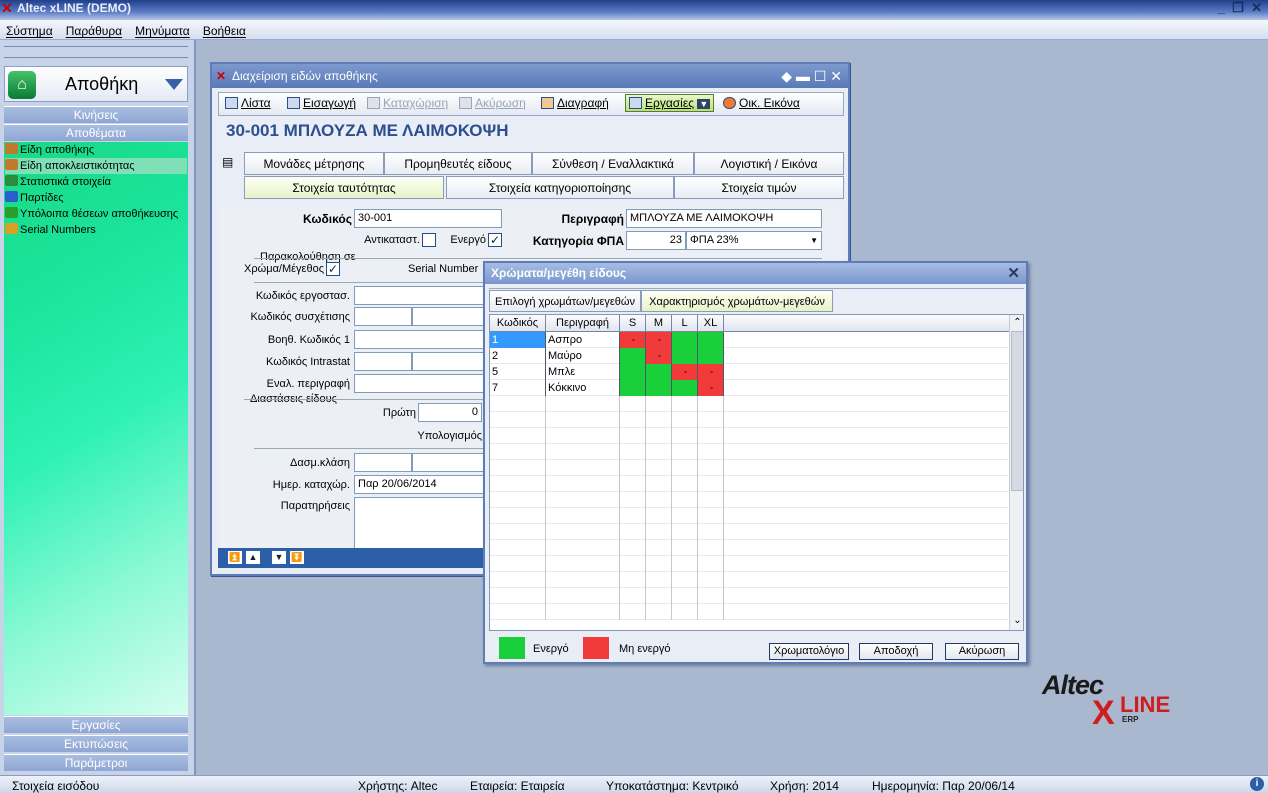  I want to click on sidebar-item-exclusive-items: Είδη αποκλειστικότητας, so click(96, 166).